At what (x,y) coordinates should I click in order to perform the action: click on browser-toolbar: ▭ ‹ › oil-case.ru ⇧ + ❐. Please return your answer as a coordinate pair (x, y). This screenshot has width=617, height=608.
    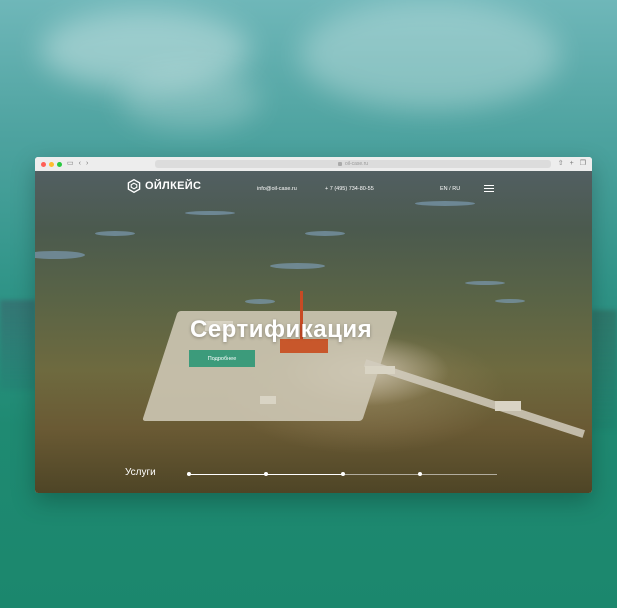
    Looking at the image, I should click on (313, 164).